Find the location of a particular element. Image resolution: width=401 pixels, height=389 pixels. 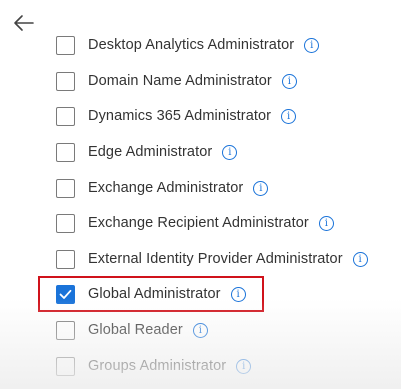

role-row-groups-administrator: Groups Administrator i is located at coordinates (154, 366).